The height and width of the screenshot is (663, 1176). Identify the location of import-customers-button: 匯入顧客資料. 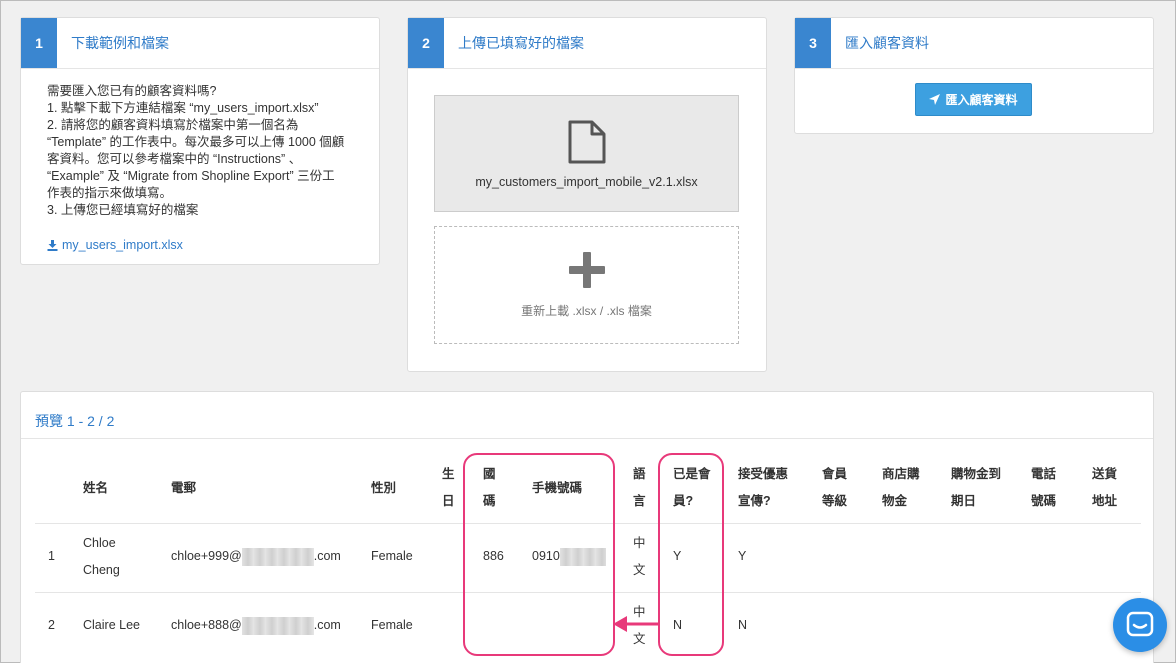
(973, 99).